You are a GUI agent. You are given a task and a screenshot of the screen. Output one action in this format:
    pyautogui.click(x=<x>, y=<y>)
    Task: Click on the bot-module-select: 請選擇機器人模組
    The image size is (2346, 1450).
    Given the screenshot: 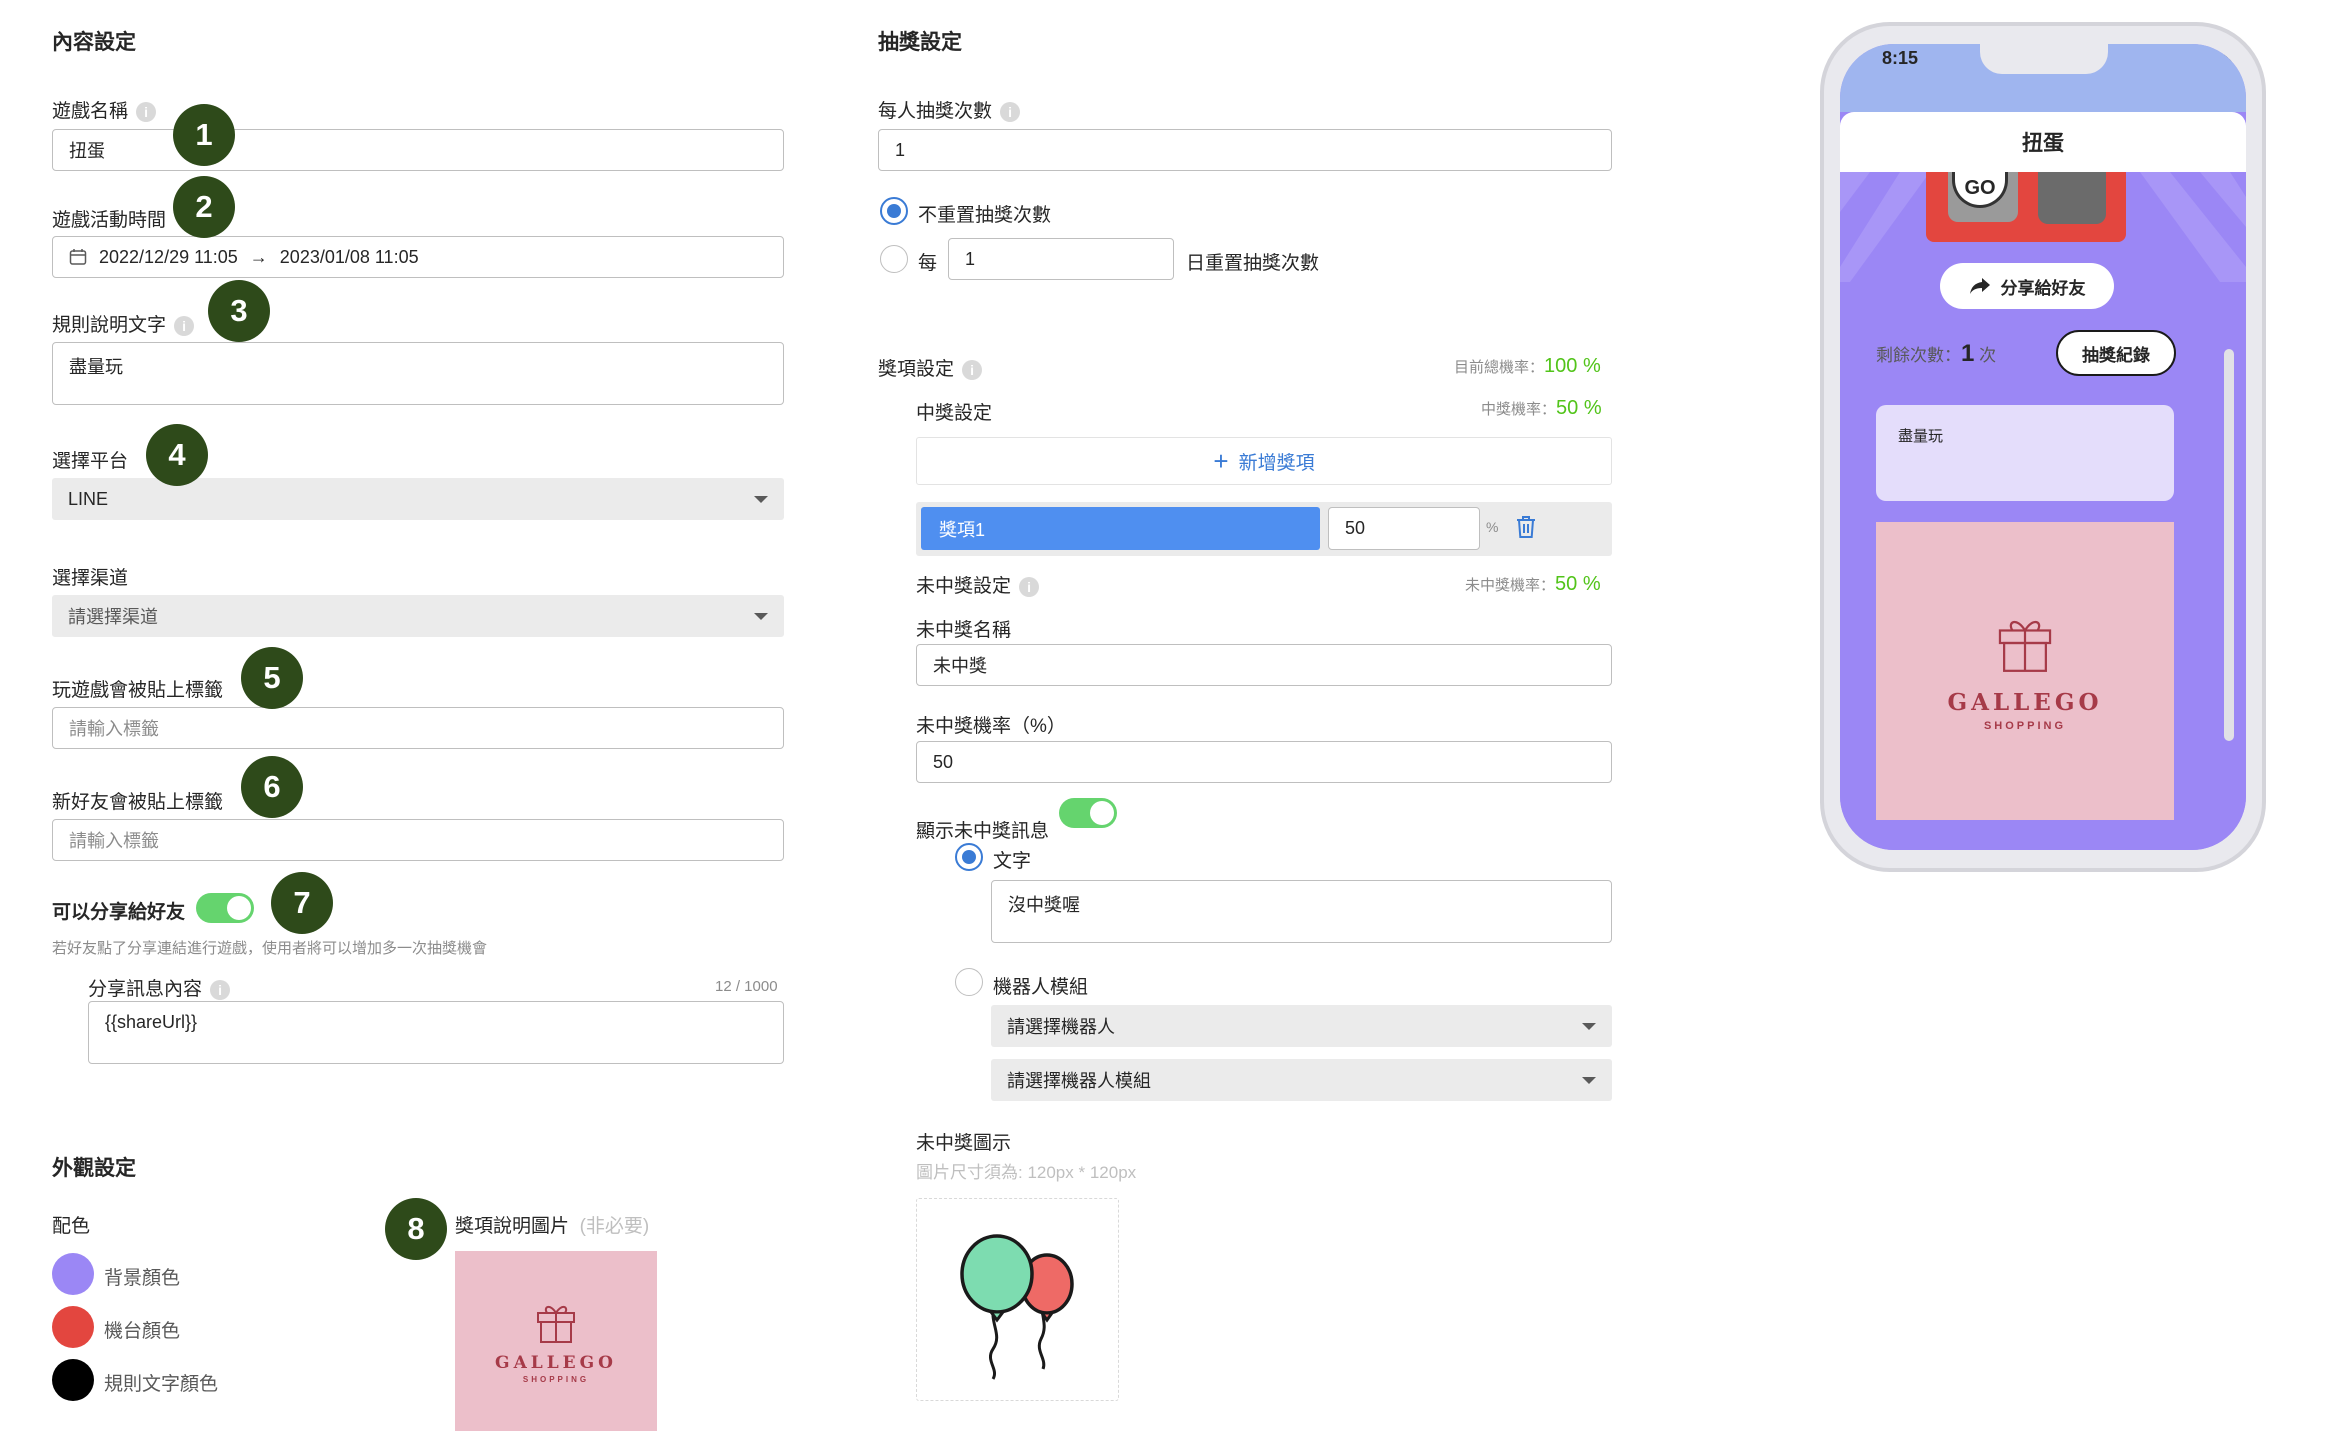 What is the action you would take?
    pyautogui.click(x=1301, y=1080)
    